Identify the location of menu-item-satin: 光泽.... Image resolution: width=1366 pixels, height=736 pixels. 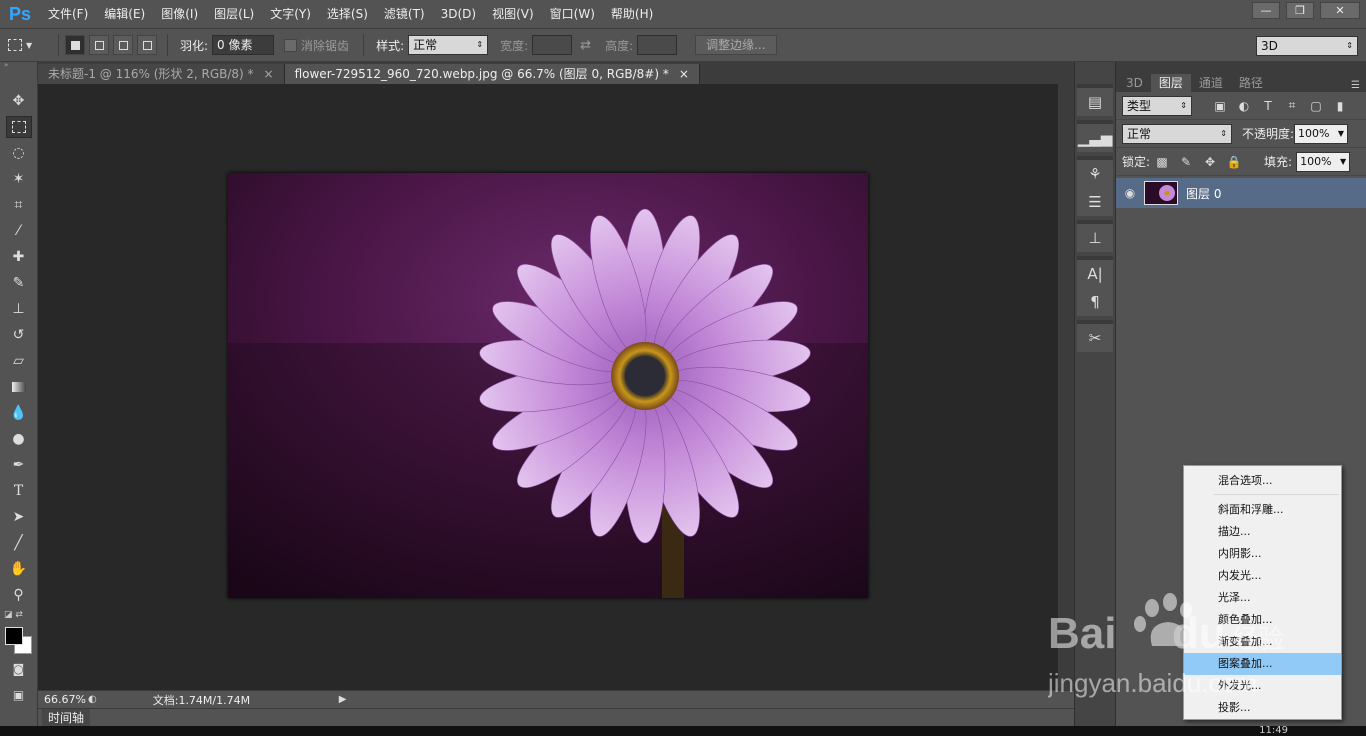
(1262, 598).